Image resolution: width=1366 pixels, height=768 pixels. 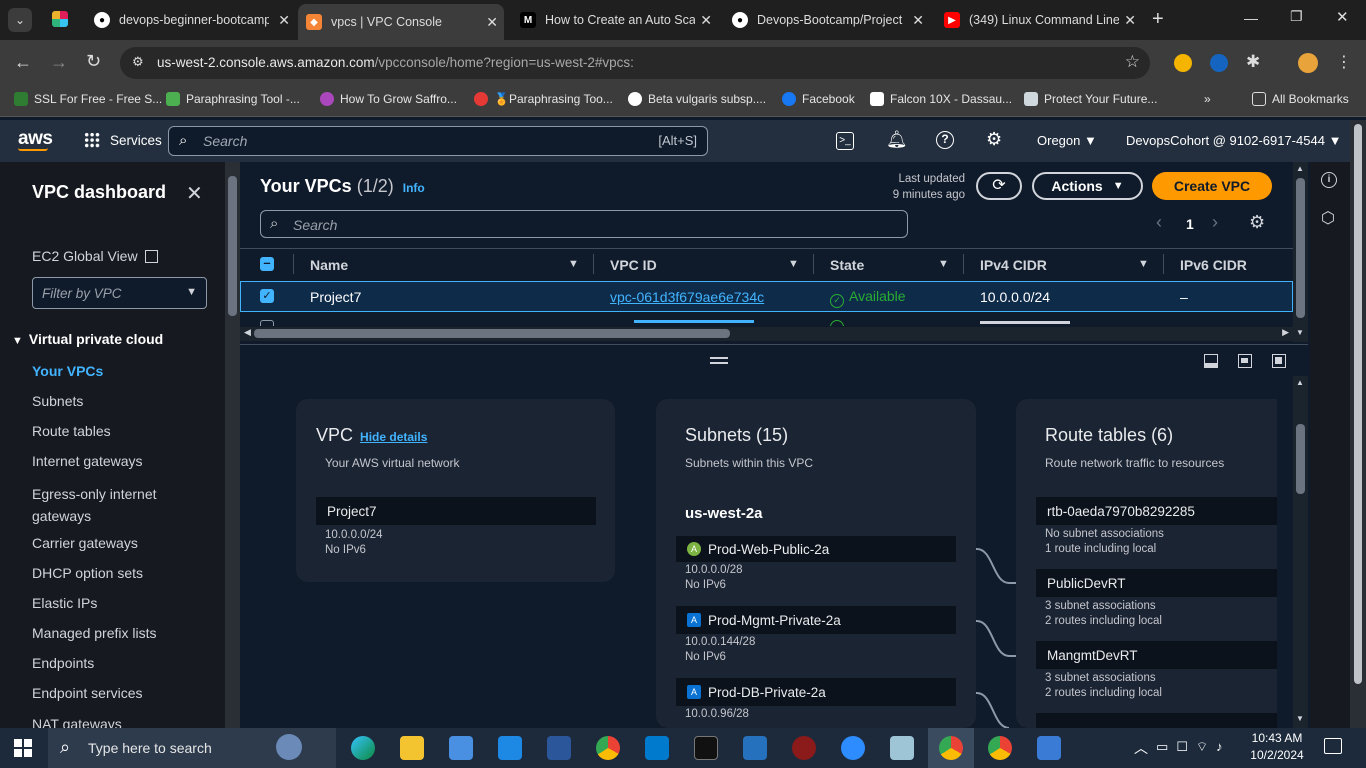 What do you see at coordinates (1279, 361) in the screenshot?
I see `panel-full-icon` at bounding box center [1279, 361].